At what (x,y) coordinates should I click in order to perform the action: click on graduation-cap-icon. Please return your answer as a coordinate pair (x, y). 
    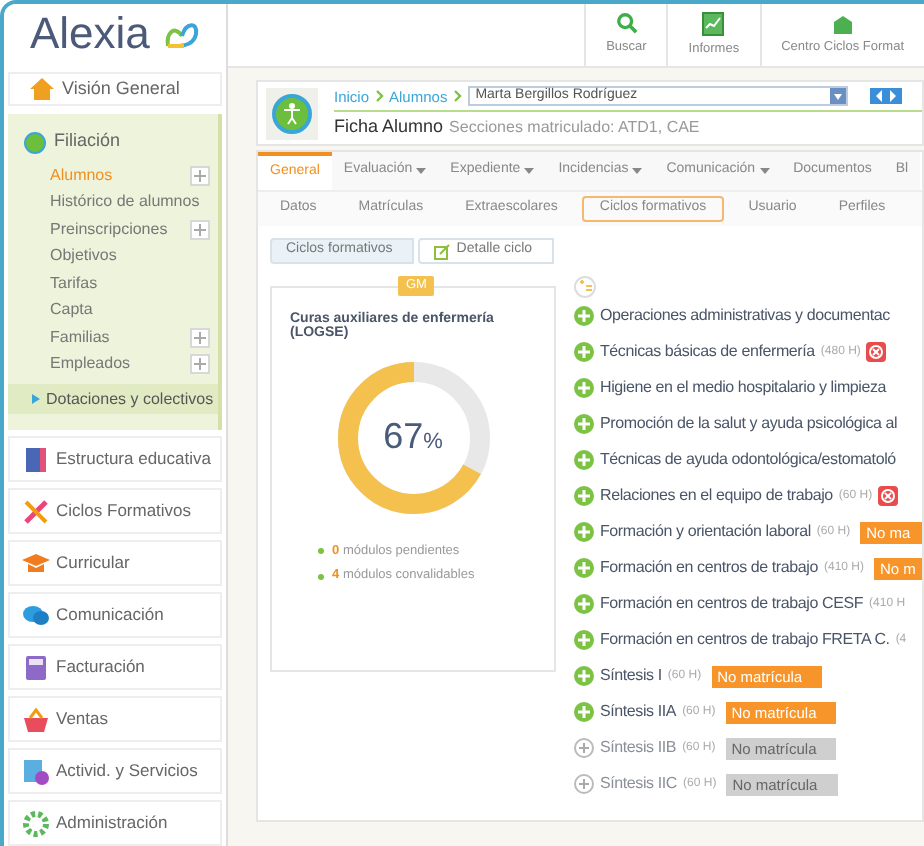
    Looking at the image, I should click on (36, 563).